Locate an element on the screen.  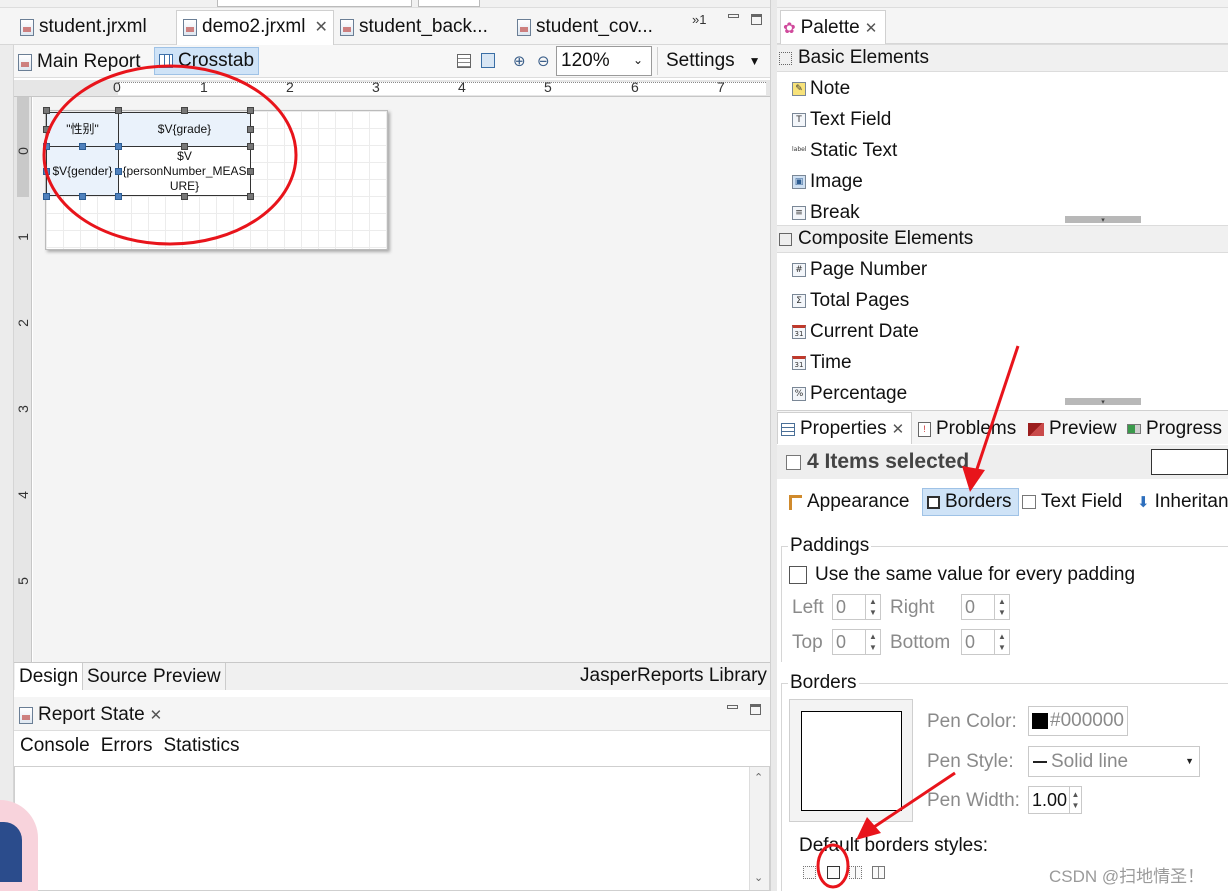
padding-left-input: 0 ▲ ▼ is located at coordinates (856, 607).